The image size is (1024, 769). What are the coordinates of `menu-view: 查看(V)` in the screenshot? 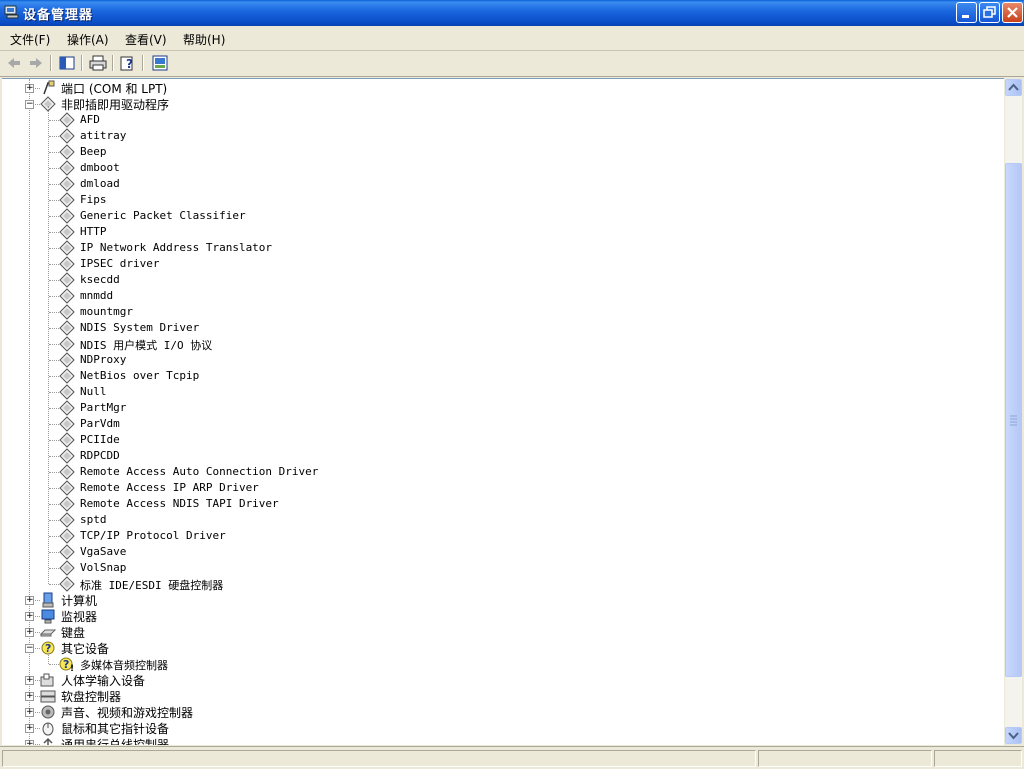 It's located at (146, 39).